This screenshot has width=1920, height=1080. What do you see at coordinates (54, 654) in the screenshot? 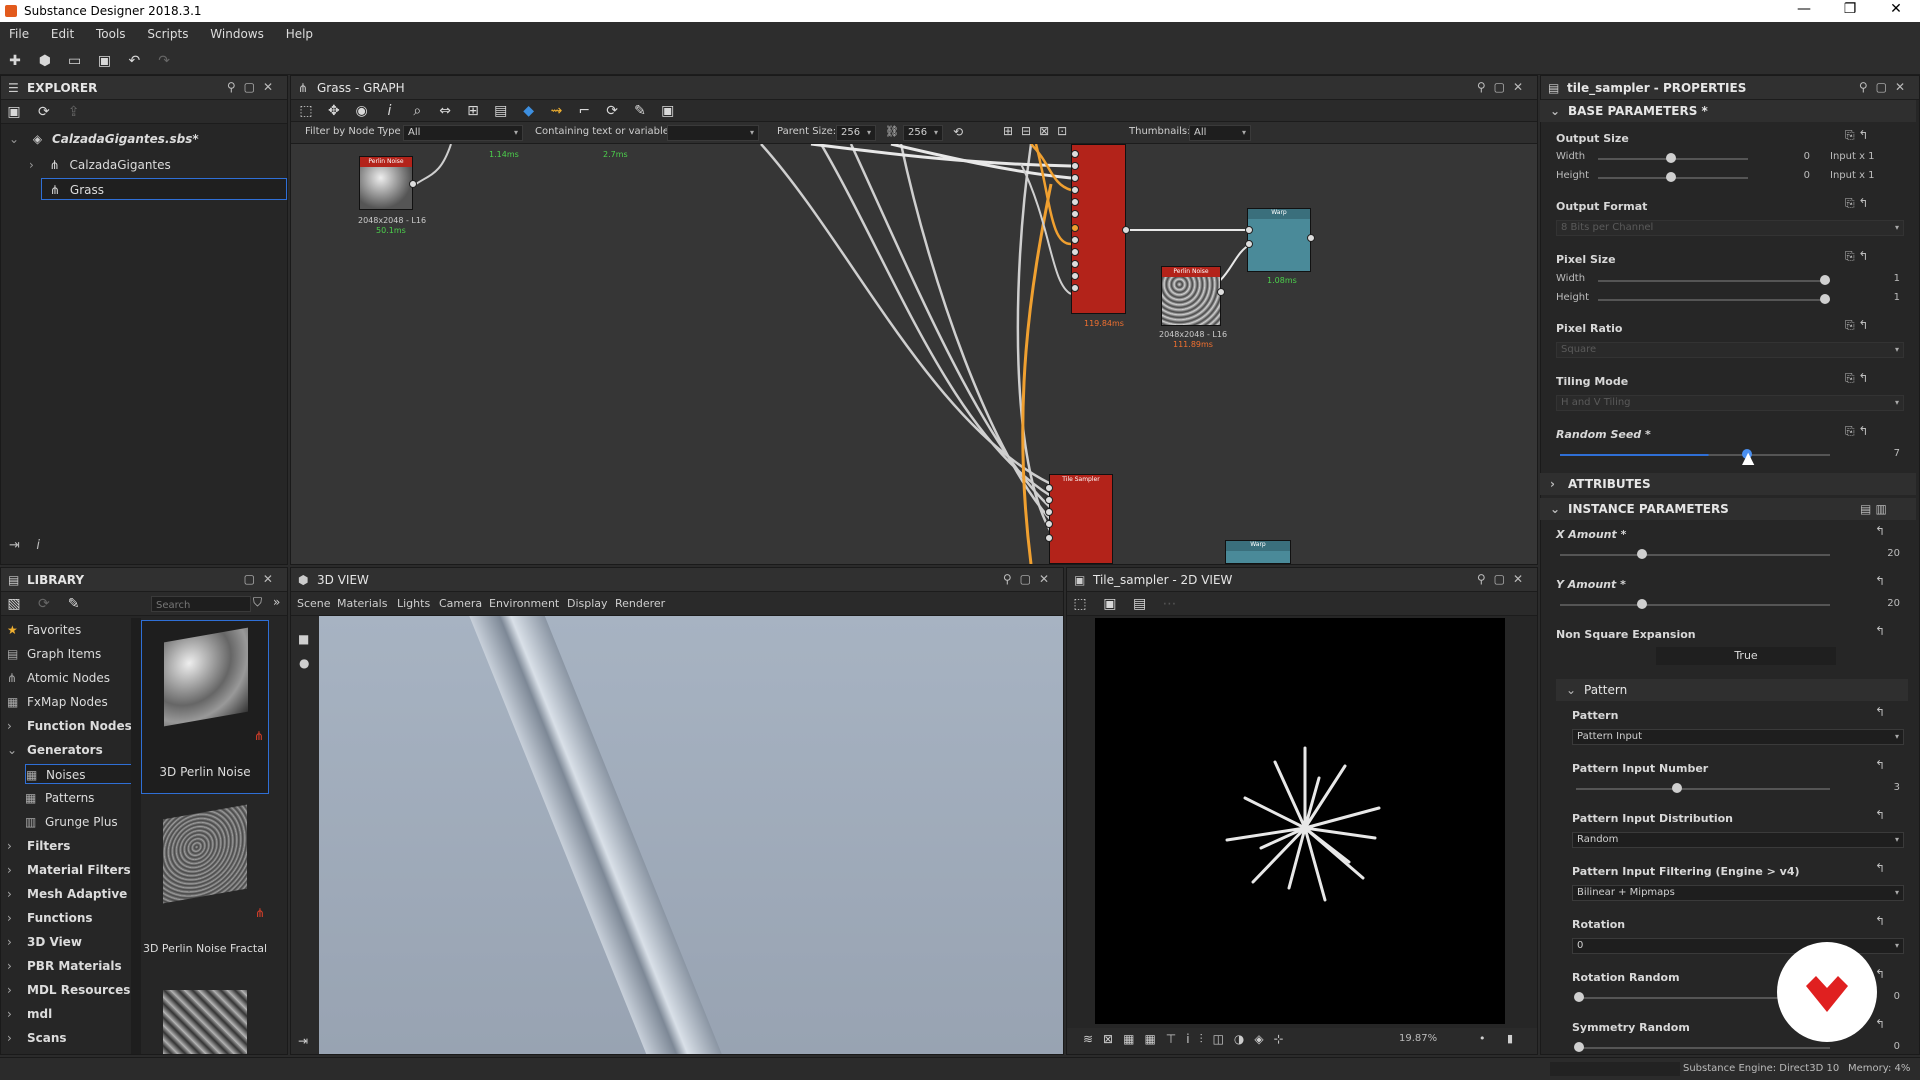
I see `library-category: ▤ Graph Items` at bounding box center [54, 654].